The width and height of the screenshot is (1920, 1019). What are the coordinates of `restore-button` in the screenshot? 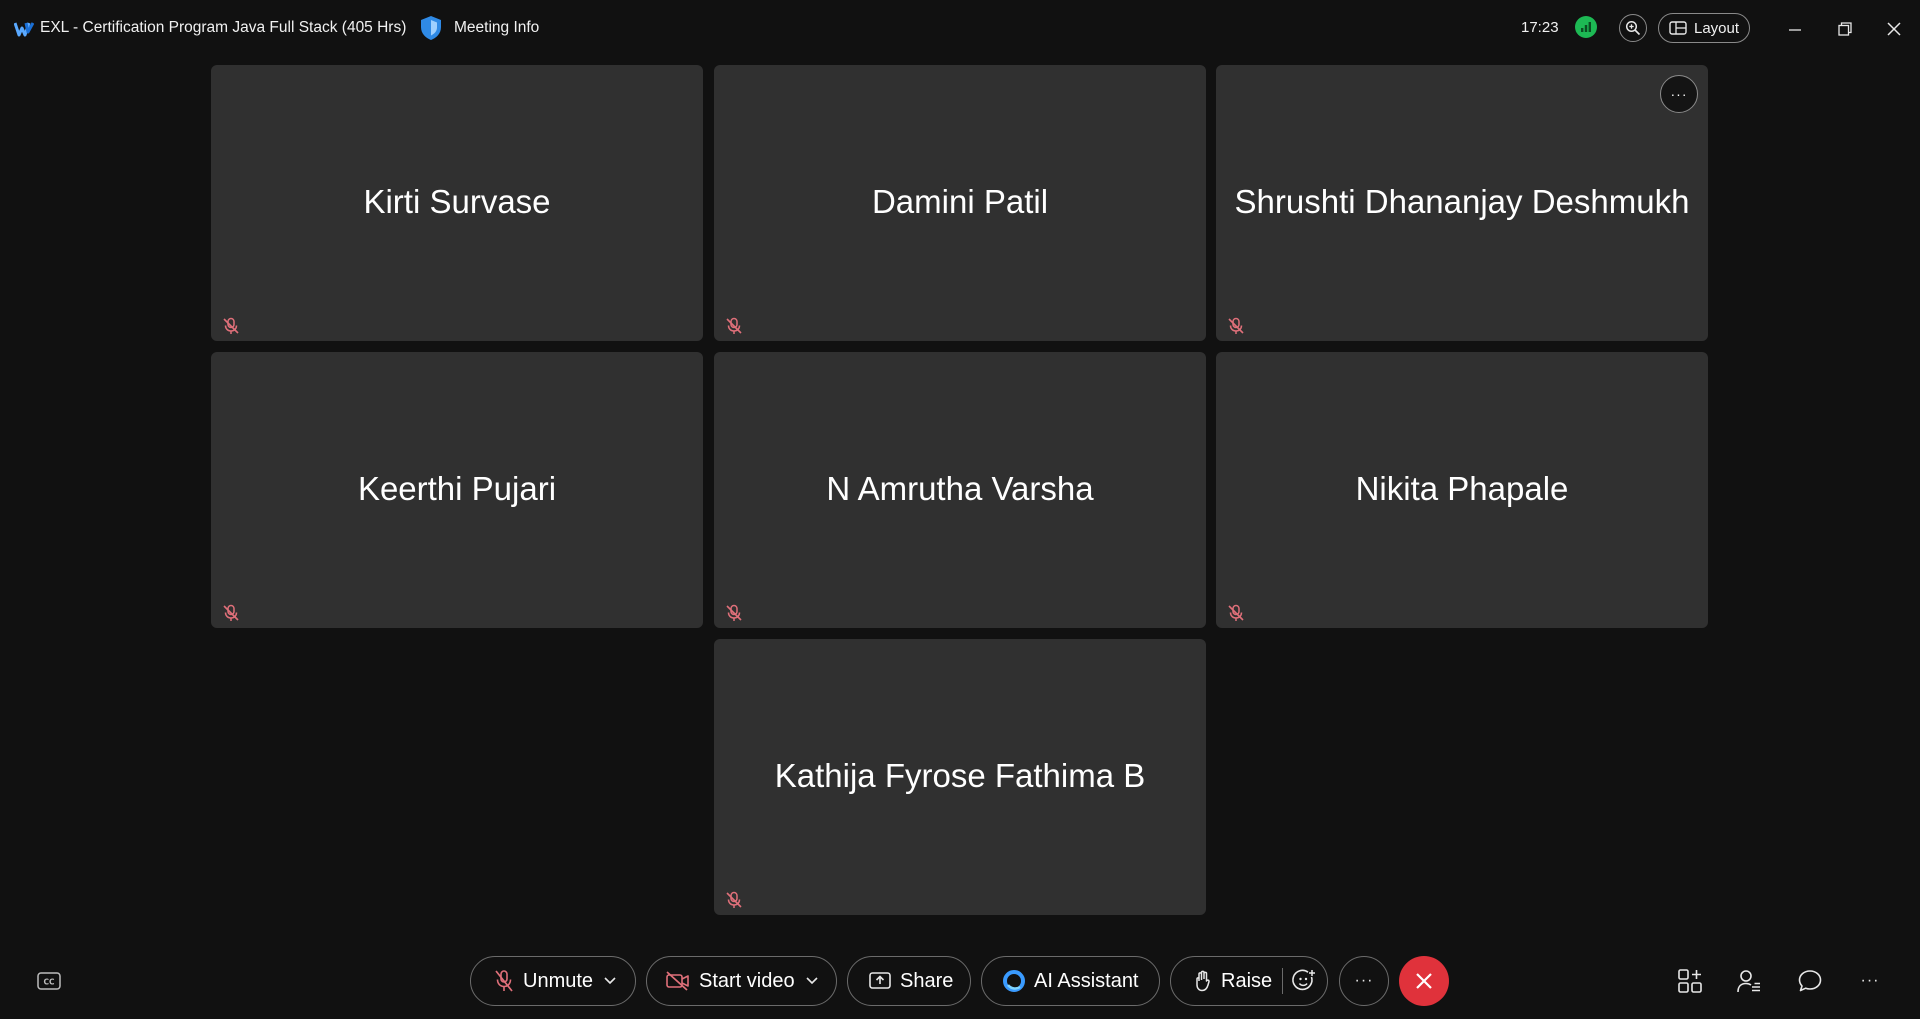 It's located at (1845, 29).